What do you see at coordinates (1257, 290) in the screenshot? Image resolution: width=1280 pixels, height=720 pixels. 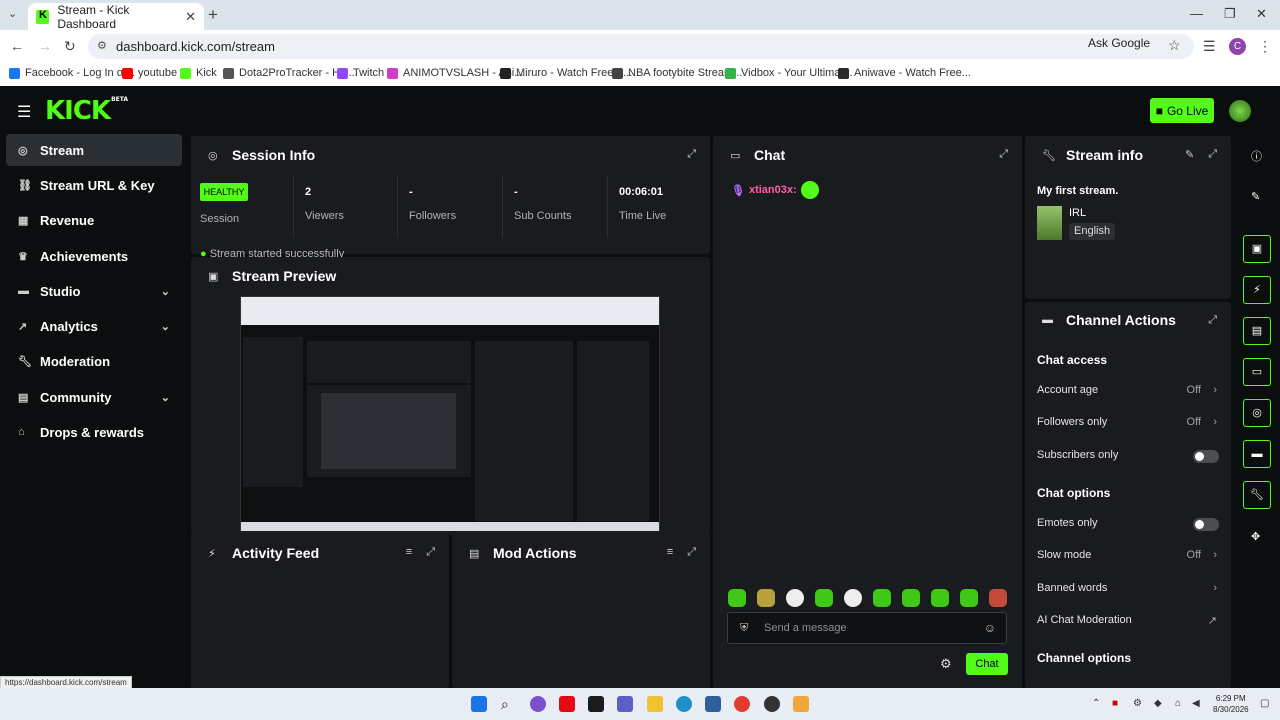 I see `rail-activity-button: ⚡︎` at bounding box center [1257, 290].